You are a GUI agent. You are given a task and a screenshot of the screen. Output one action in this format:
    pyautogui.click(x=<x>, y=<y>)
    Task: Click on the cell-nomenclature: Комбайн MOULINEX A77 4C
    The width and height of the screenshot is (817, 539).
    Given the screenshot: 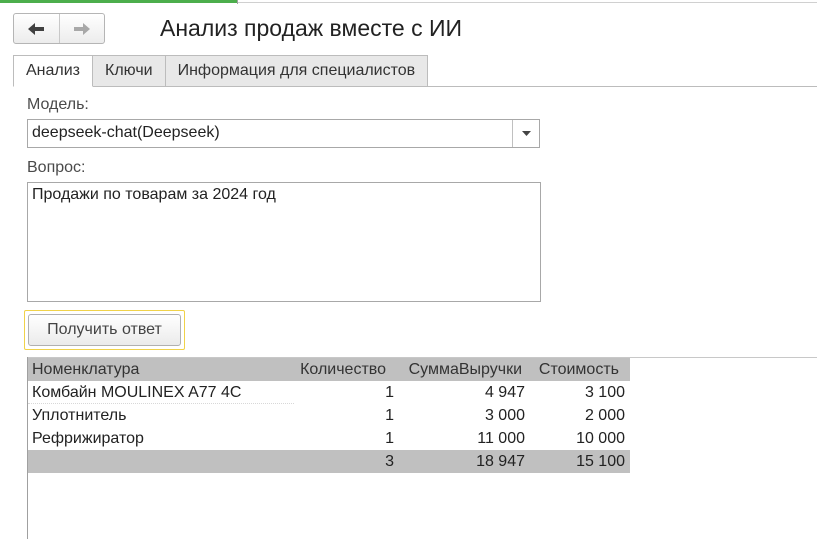 What is the action you would take?
    pyautogui.click(x=137, y=392)
    